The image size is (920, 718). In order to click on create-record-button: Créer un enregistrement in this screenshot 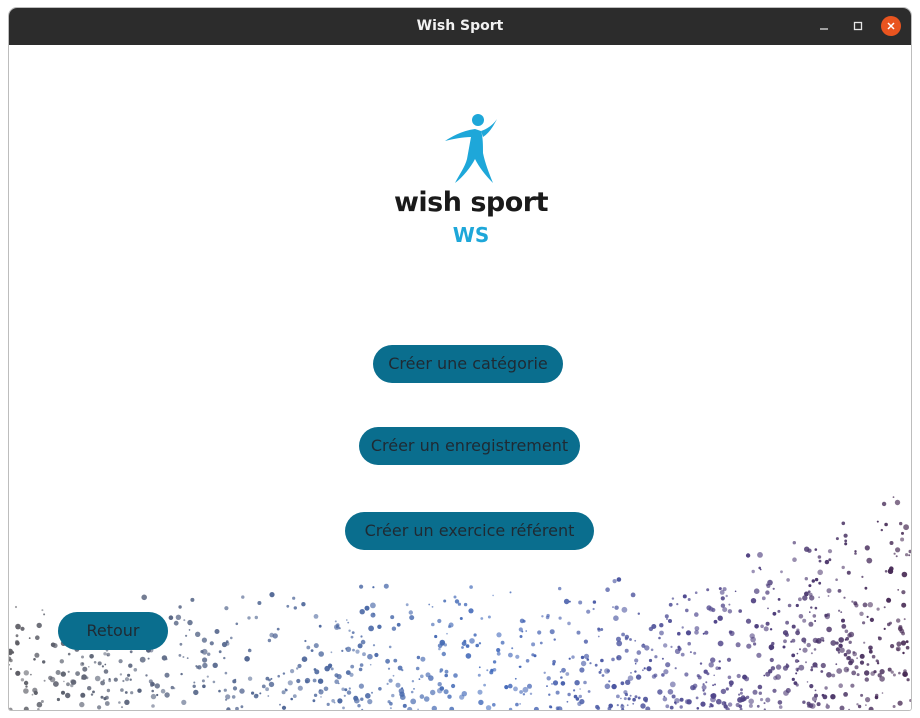, I will do `click(469, 446)`.